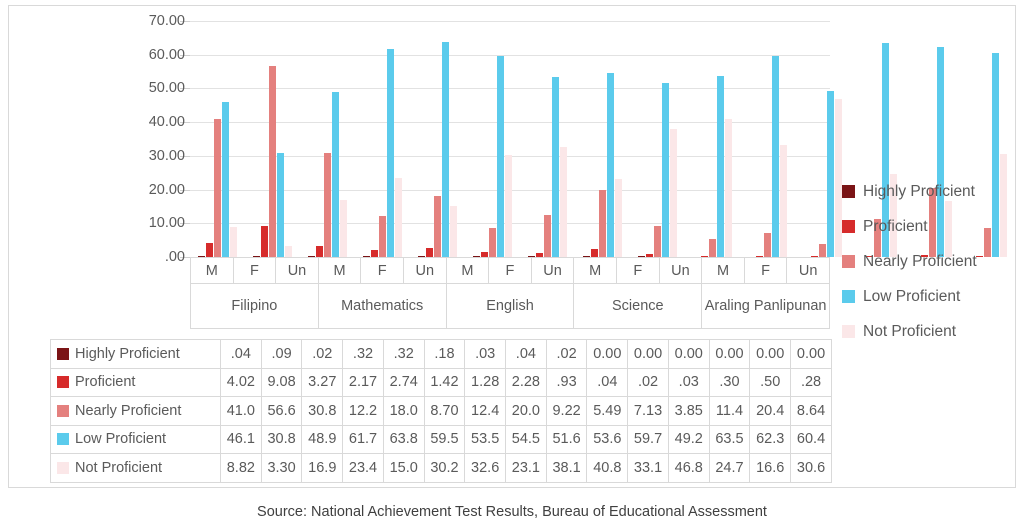 The image size is (1024, 527). I want to click on legend-item: Proficient, so click(932, 226).